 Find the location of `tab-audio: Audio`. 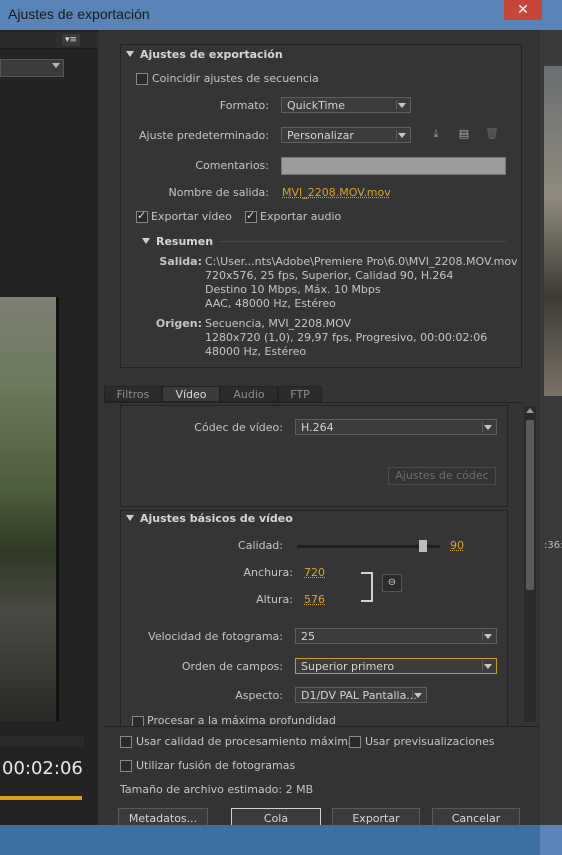

tab-audio: Audio is located at coordinates (249, 394).